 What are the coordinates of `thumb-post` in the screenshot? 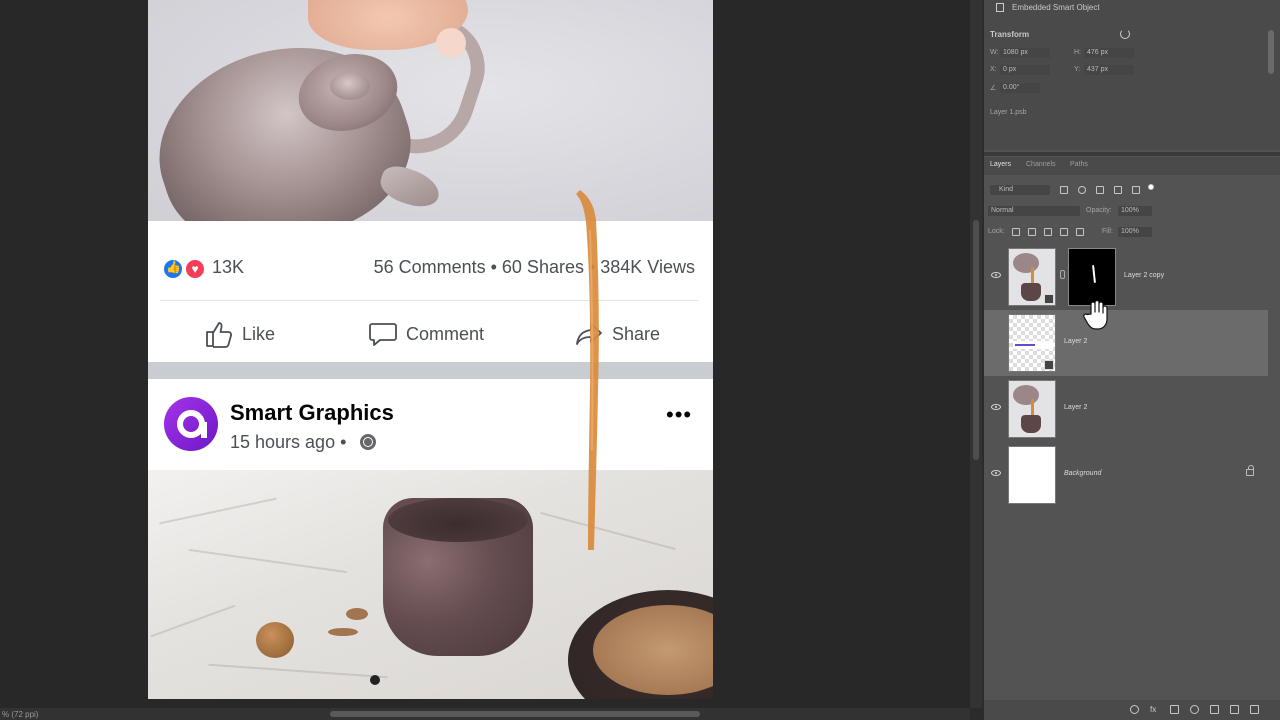 It's located at (1033, 345).